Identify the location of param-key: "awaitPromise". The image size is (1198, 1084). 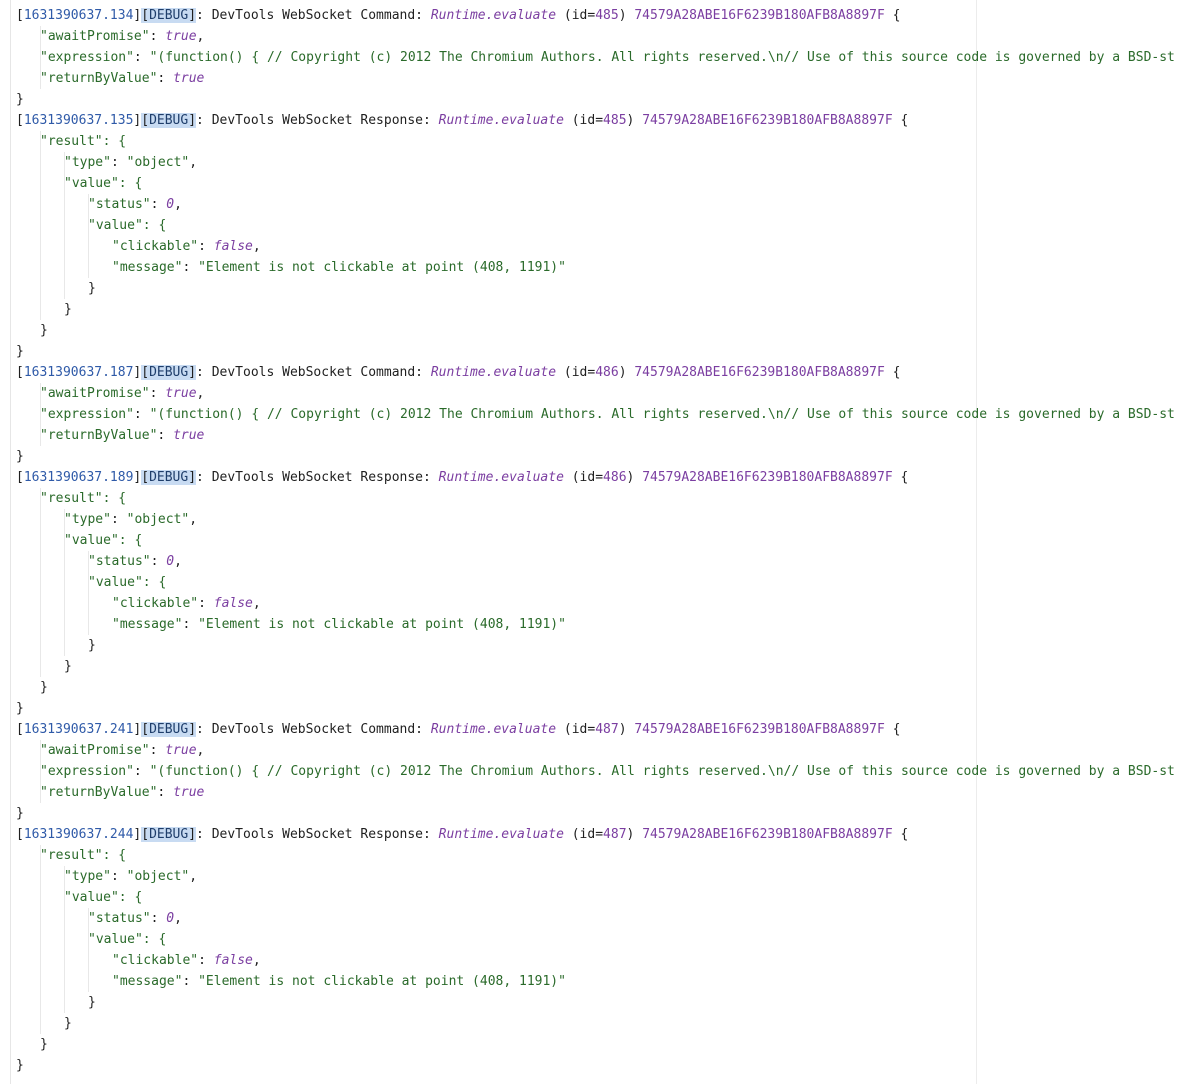
(95, 393).